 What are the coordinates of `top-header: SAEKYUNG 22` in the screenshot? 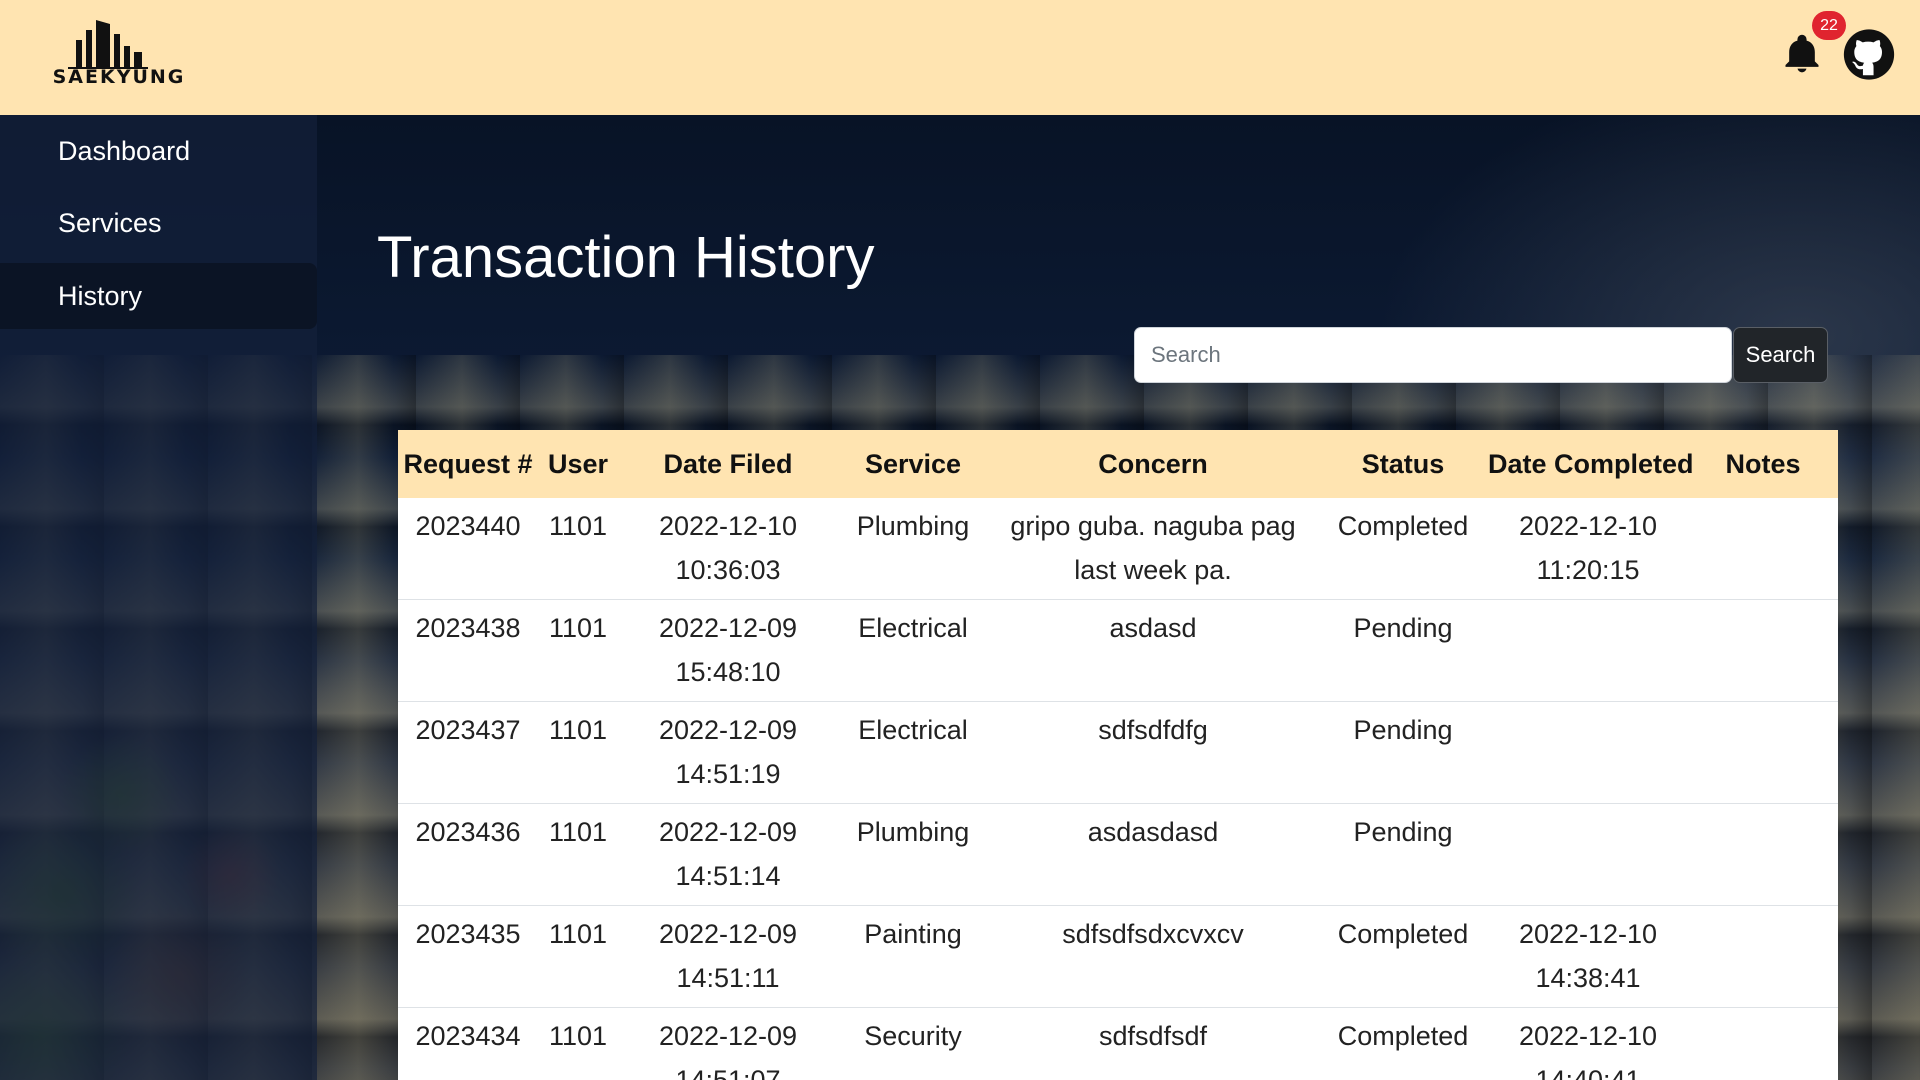 It's located at (960, 57).